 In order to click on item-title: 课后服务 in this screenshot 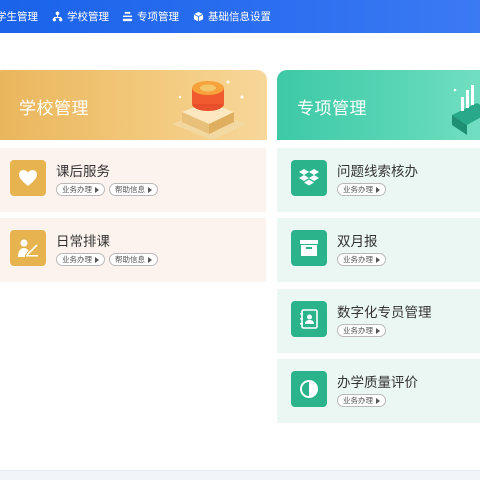, I will do `click(83, 172)`.